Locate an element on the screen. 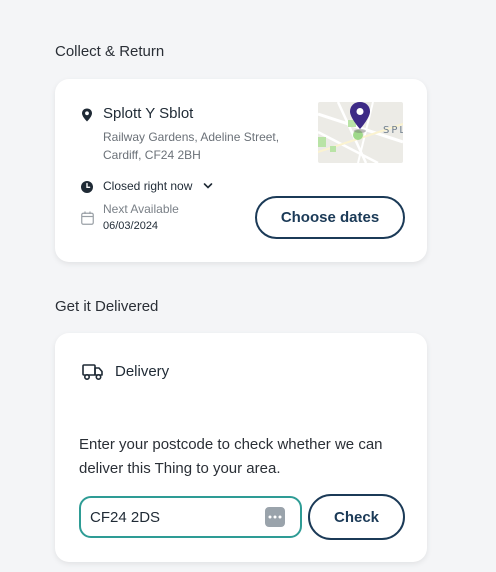  collect-section-title: Collect & Return is located at coordinates (110, 51).